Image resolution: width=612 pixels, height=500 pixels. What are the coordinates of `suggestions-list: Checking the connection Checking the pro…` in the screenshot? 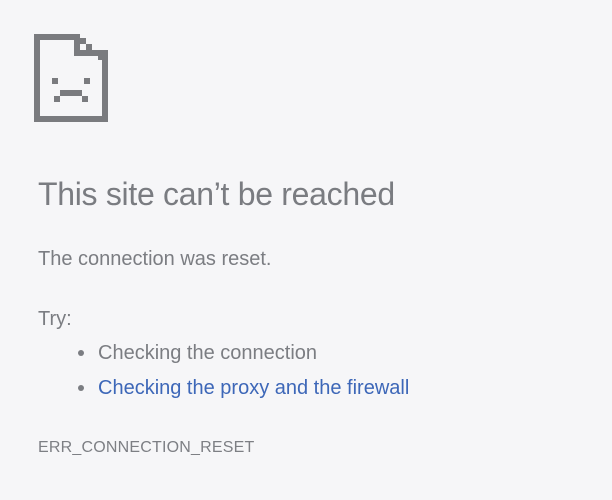 It's located at (241, 375).